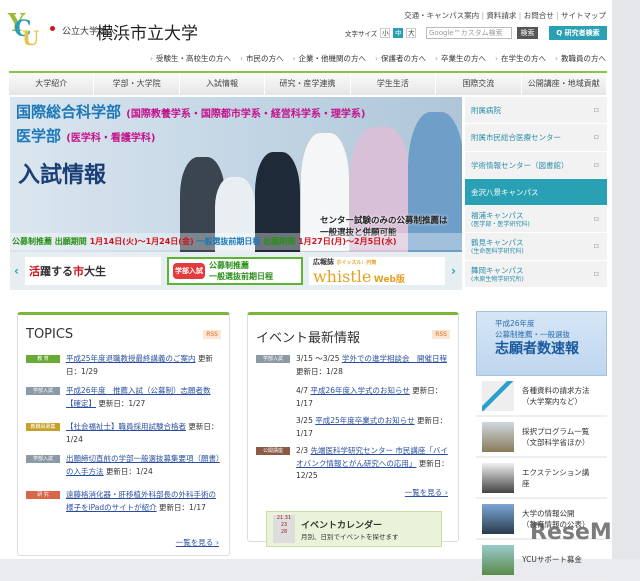  What do you see at coordinates (580, 15) in the screenshot?
I see `link-sitemap: サイトマップ` at bounding box center [580, 15].